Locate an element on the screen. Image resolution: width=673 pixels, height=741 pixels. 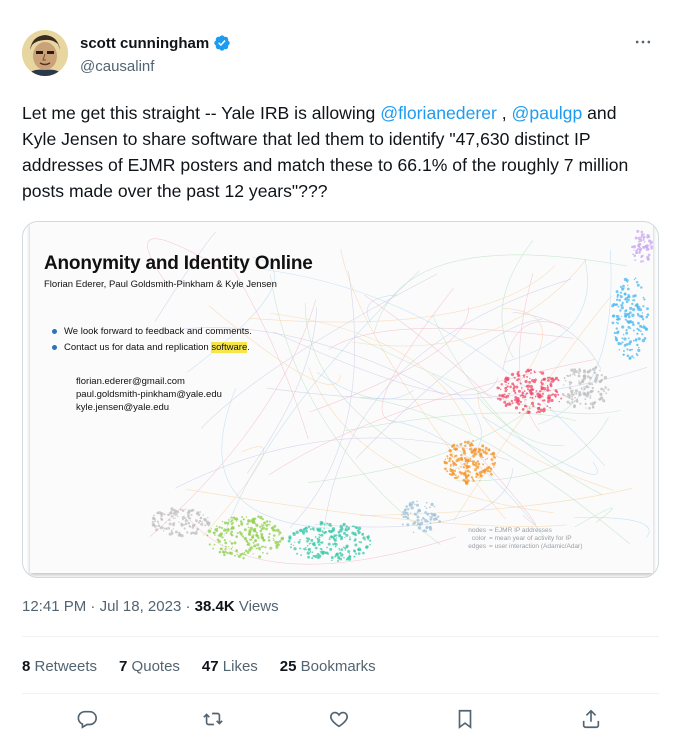
tweet-header: scott cunningham @causalinf is located at coordinates (342, 56).